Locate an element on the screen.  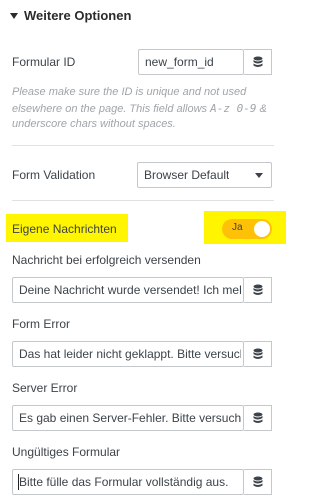
form-error-dynamic-tags-button is located at coordinates (258, 354).